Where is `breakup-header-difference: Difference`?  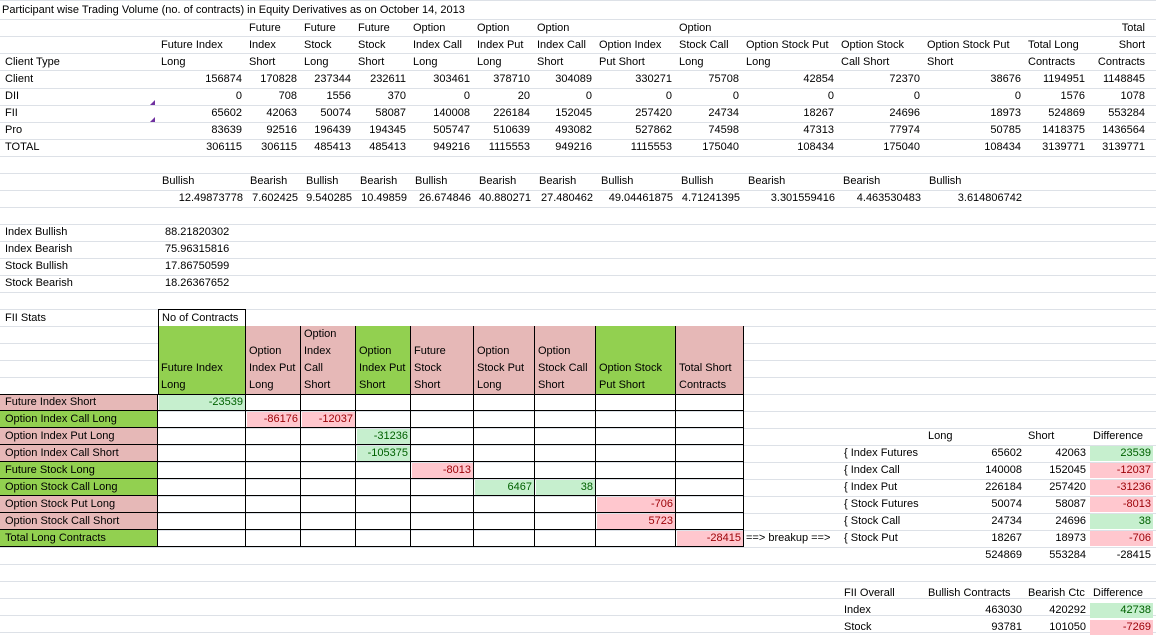 breakup-header-difference: Difference is located at coordinates (1122, 436).